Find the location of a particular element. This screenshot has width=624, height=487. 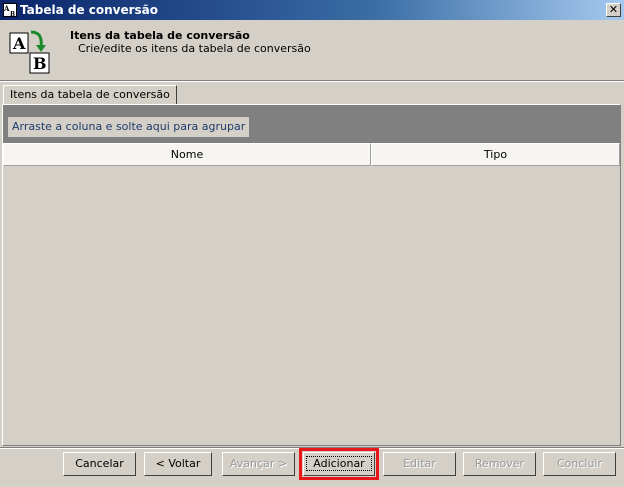

tab-itens-tabela-conversao: Itens da tabela de conversão is located at coordinates (90, 94).